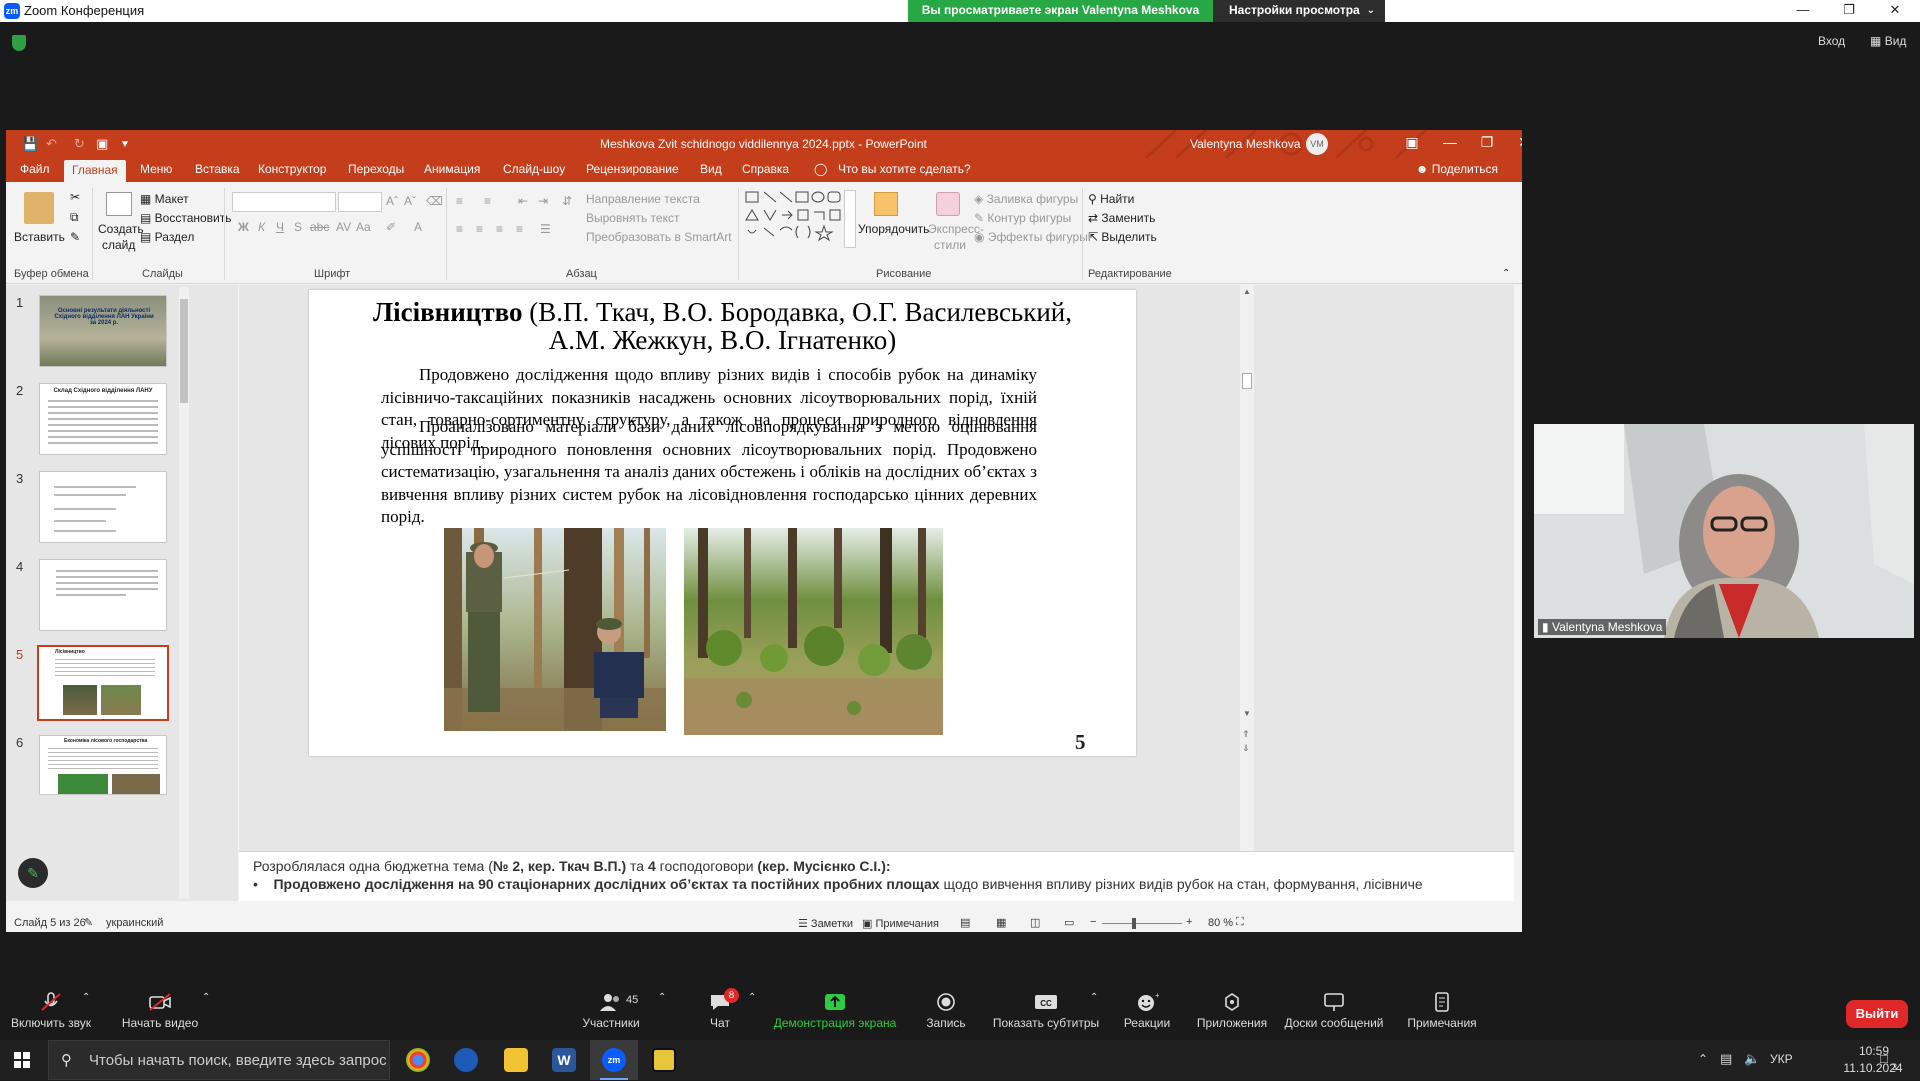 Image resolution: width=1920 pixels, height=1081 pixels. I want to click on columns-icon: ☰, so click(545, 229).